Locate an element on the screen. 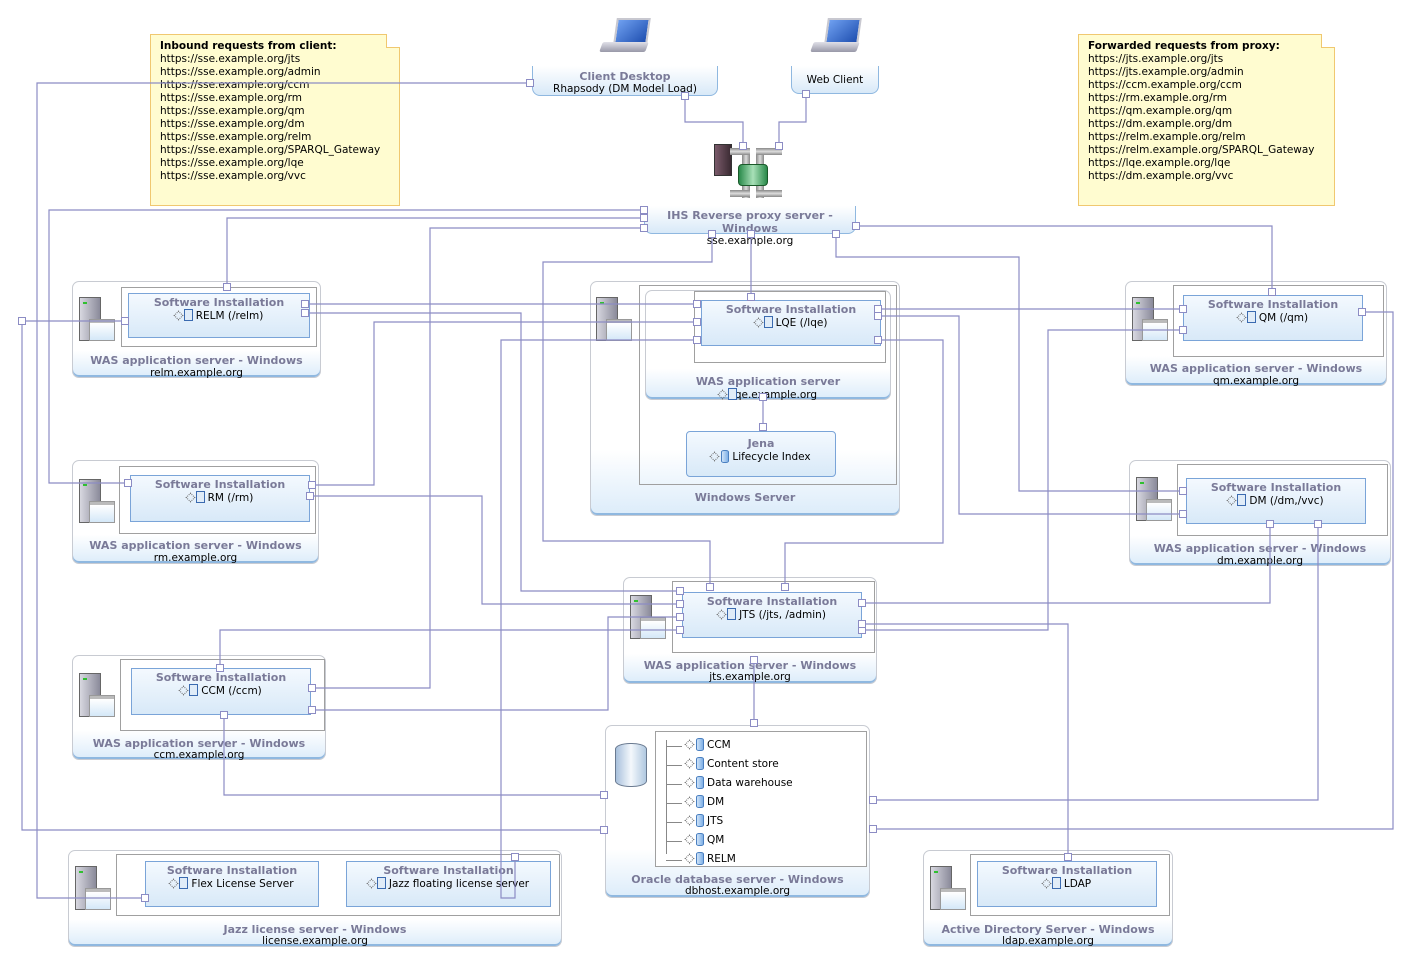  client-desktop-subtitle: Rhapsody (DM Model Load) is located at coordinates (625, 89).